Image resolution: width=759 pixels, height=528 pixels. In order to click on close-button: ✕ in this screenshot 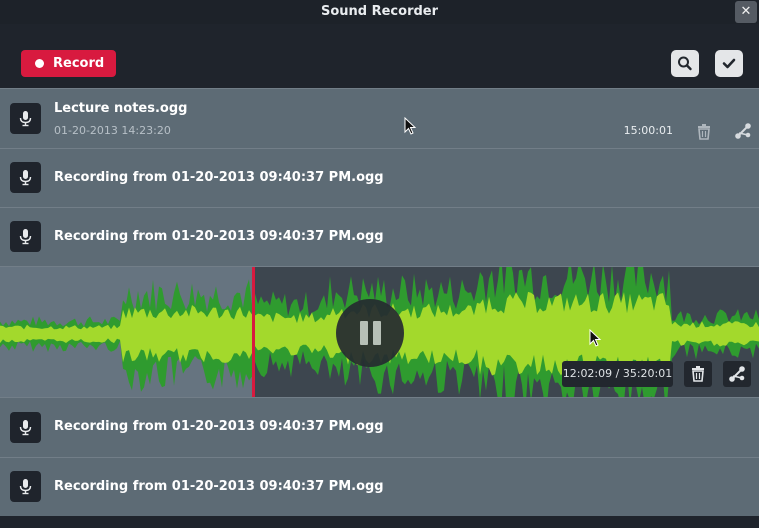, I will do `click(746, 12)`.